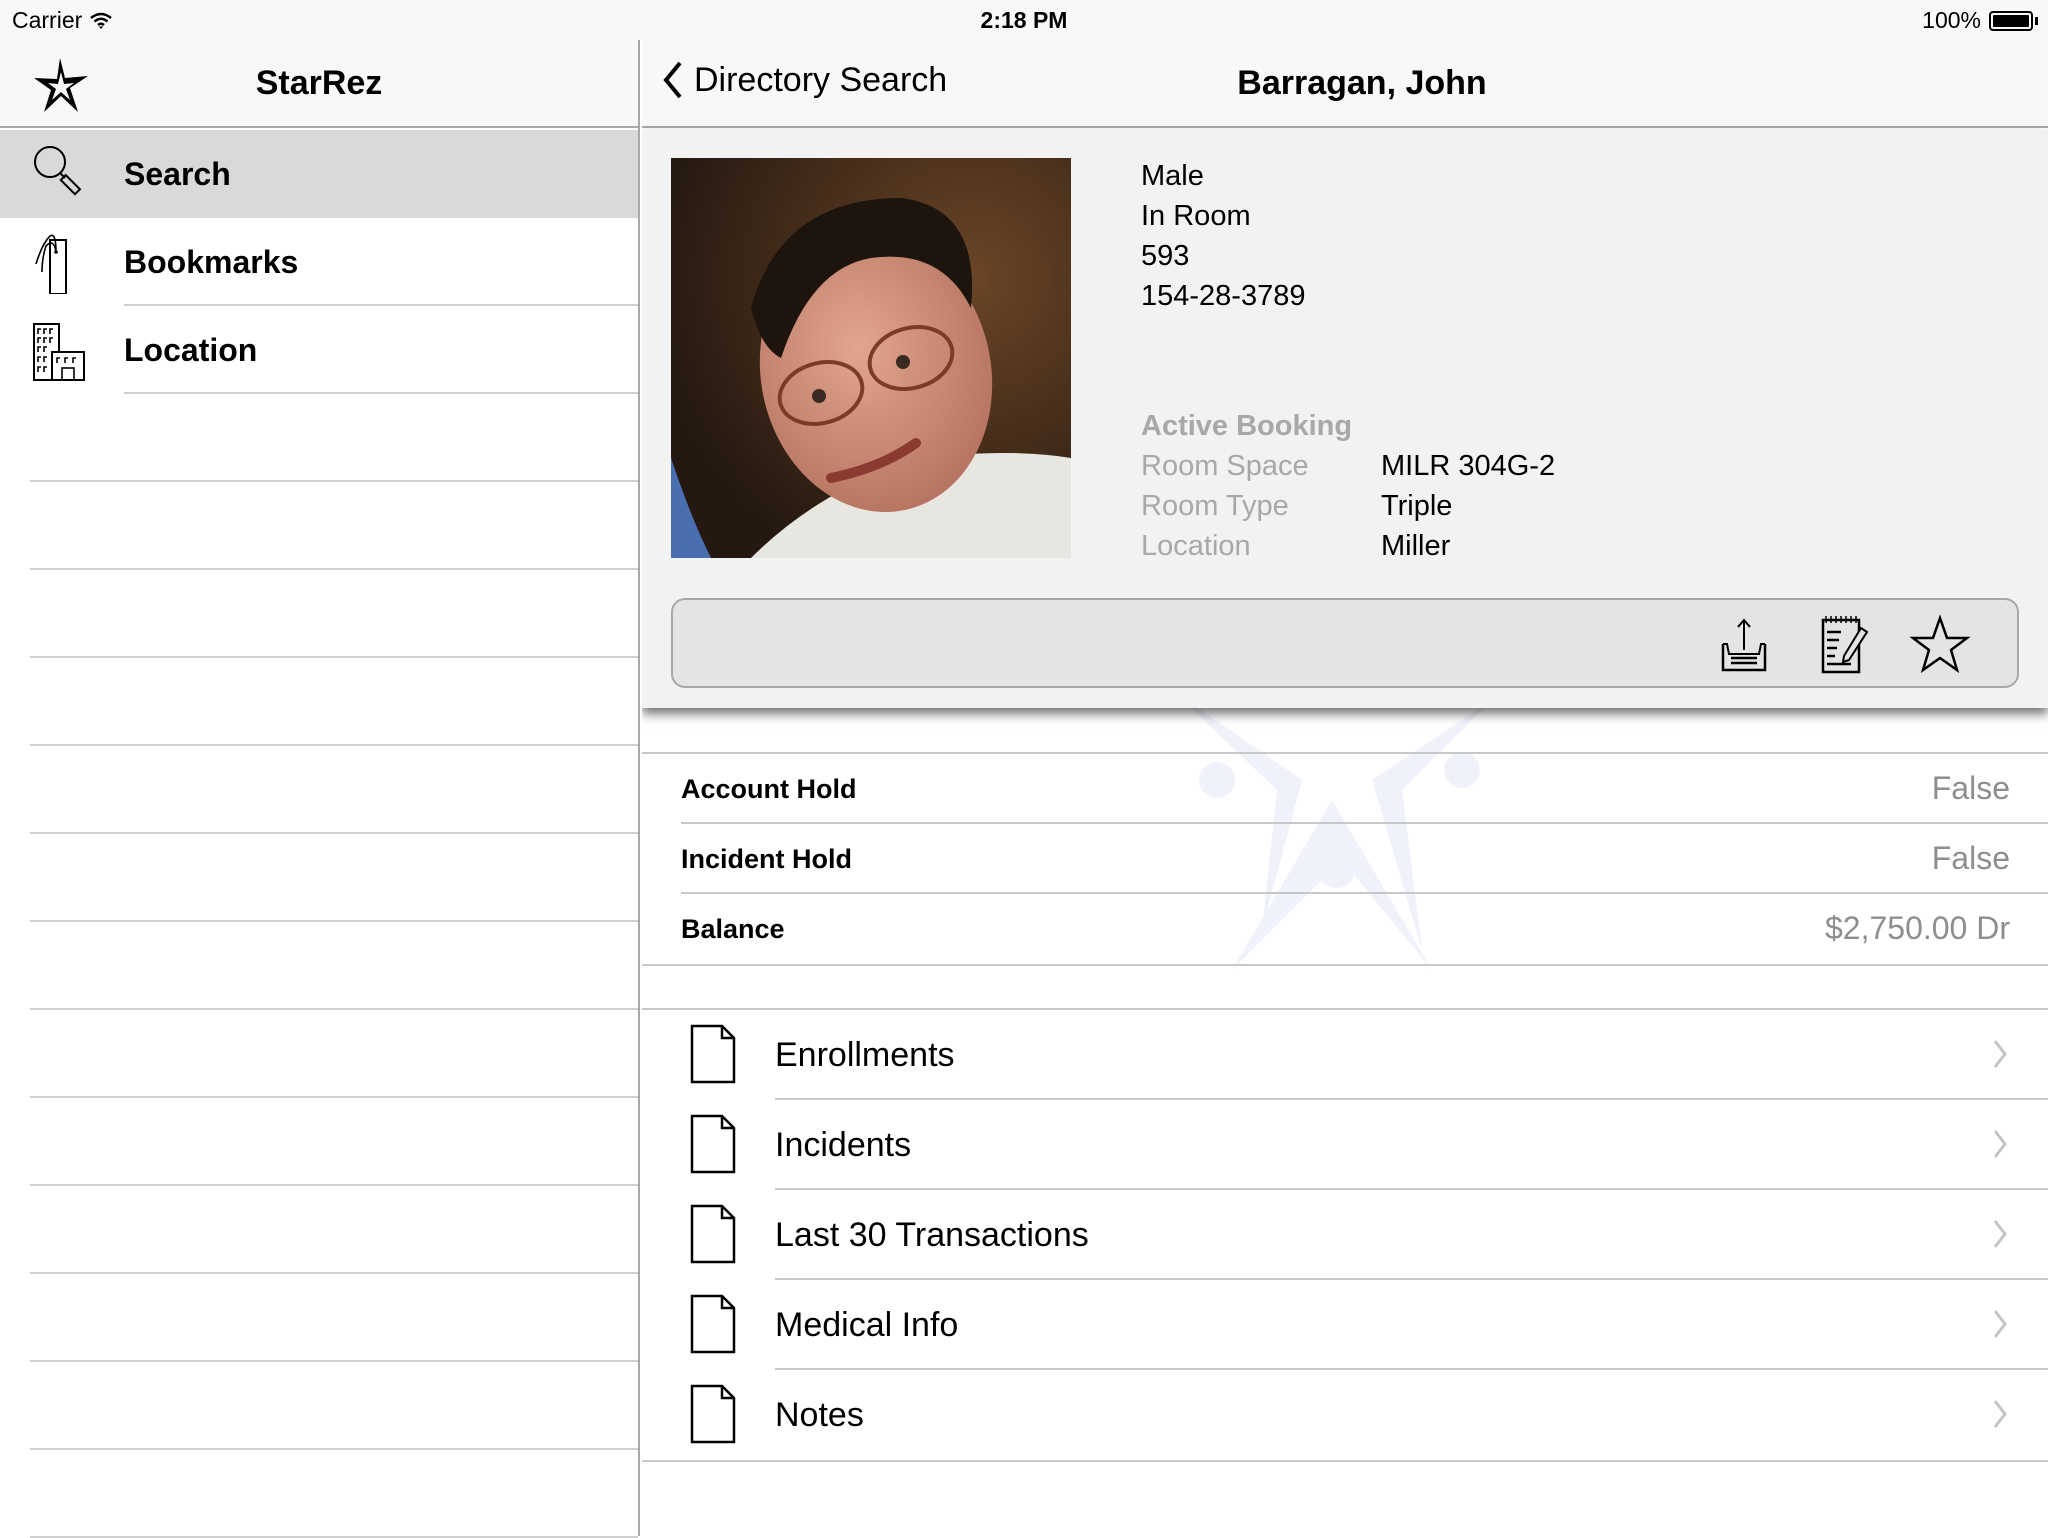 The height and width of the screenshot is (1538, 2048). Describe the element at coordinates (1172, 176) in the screenshot. I see `gender: Male` at that location.